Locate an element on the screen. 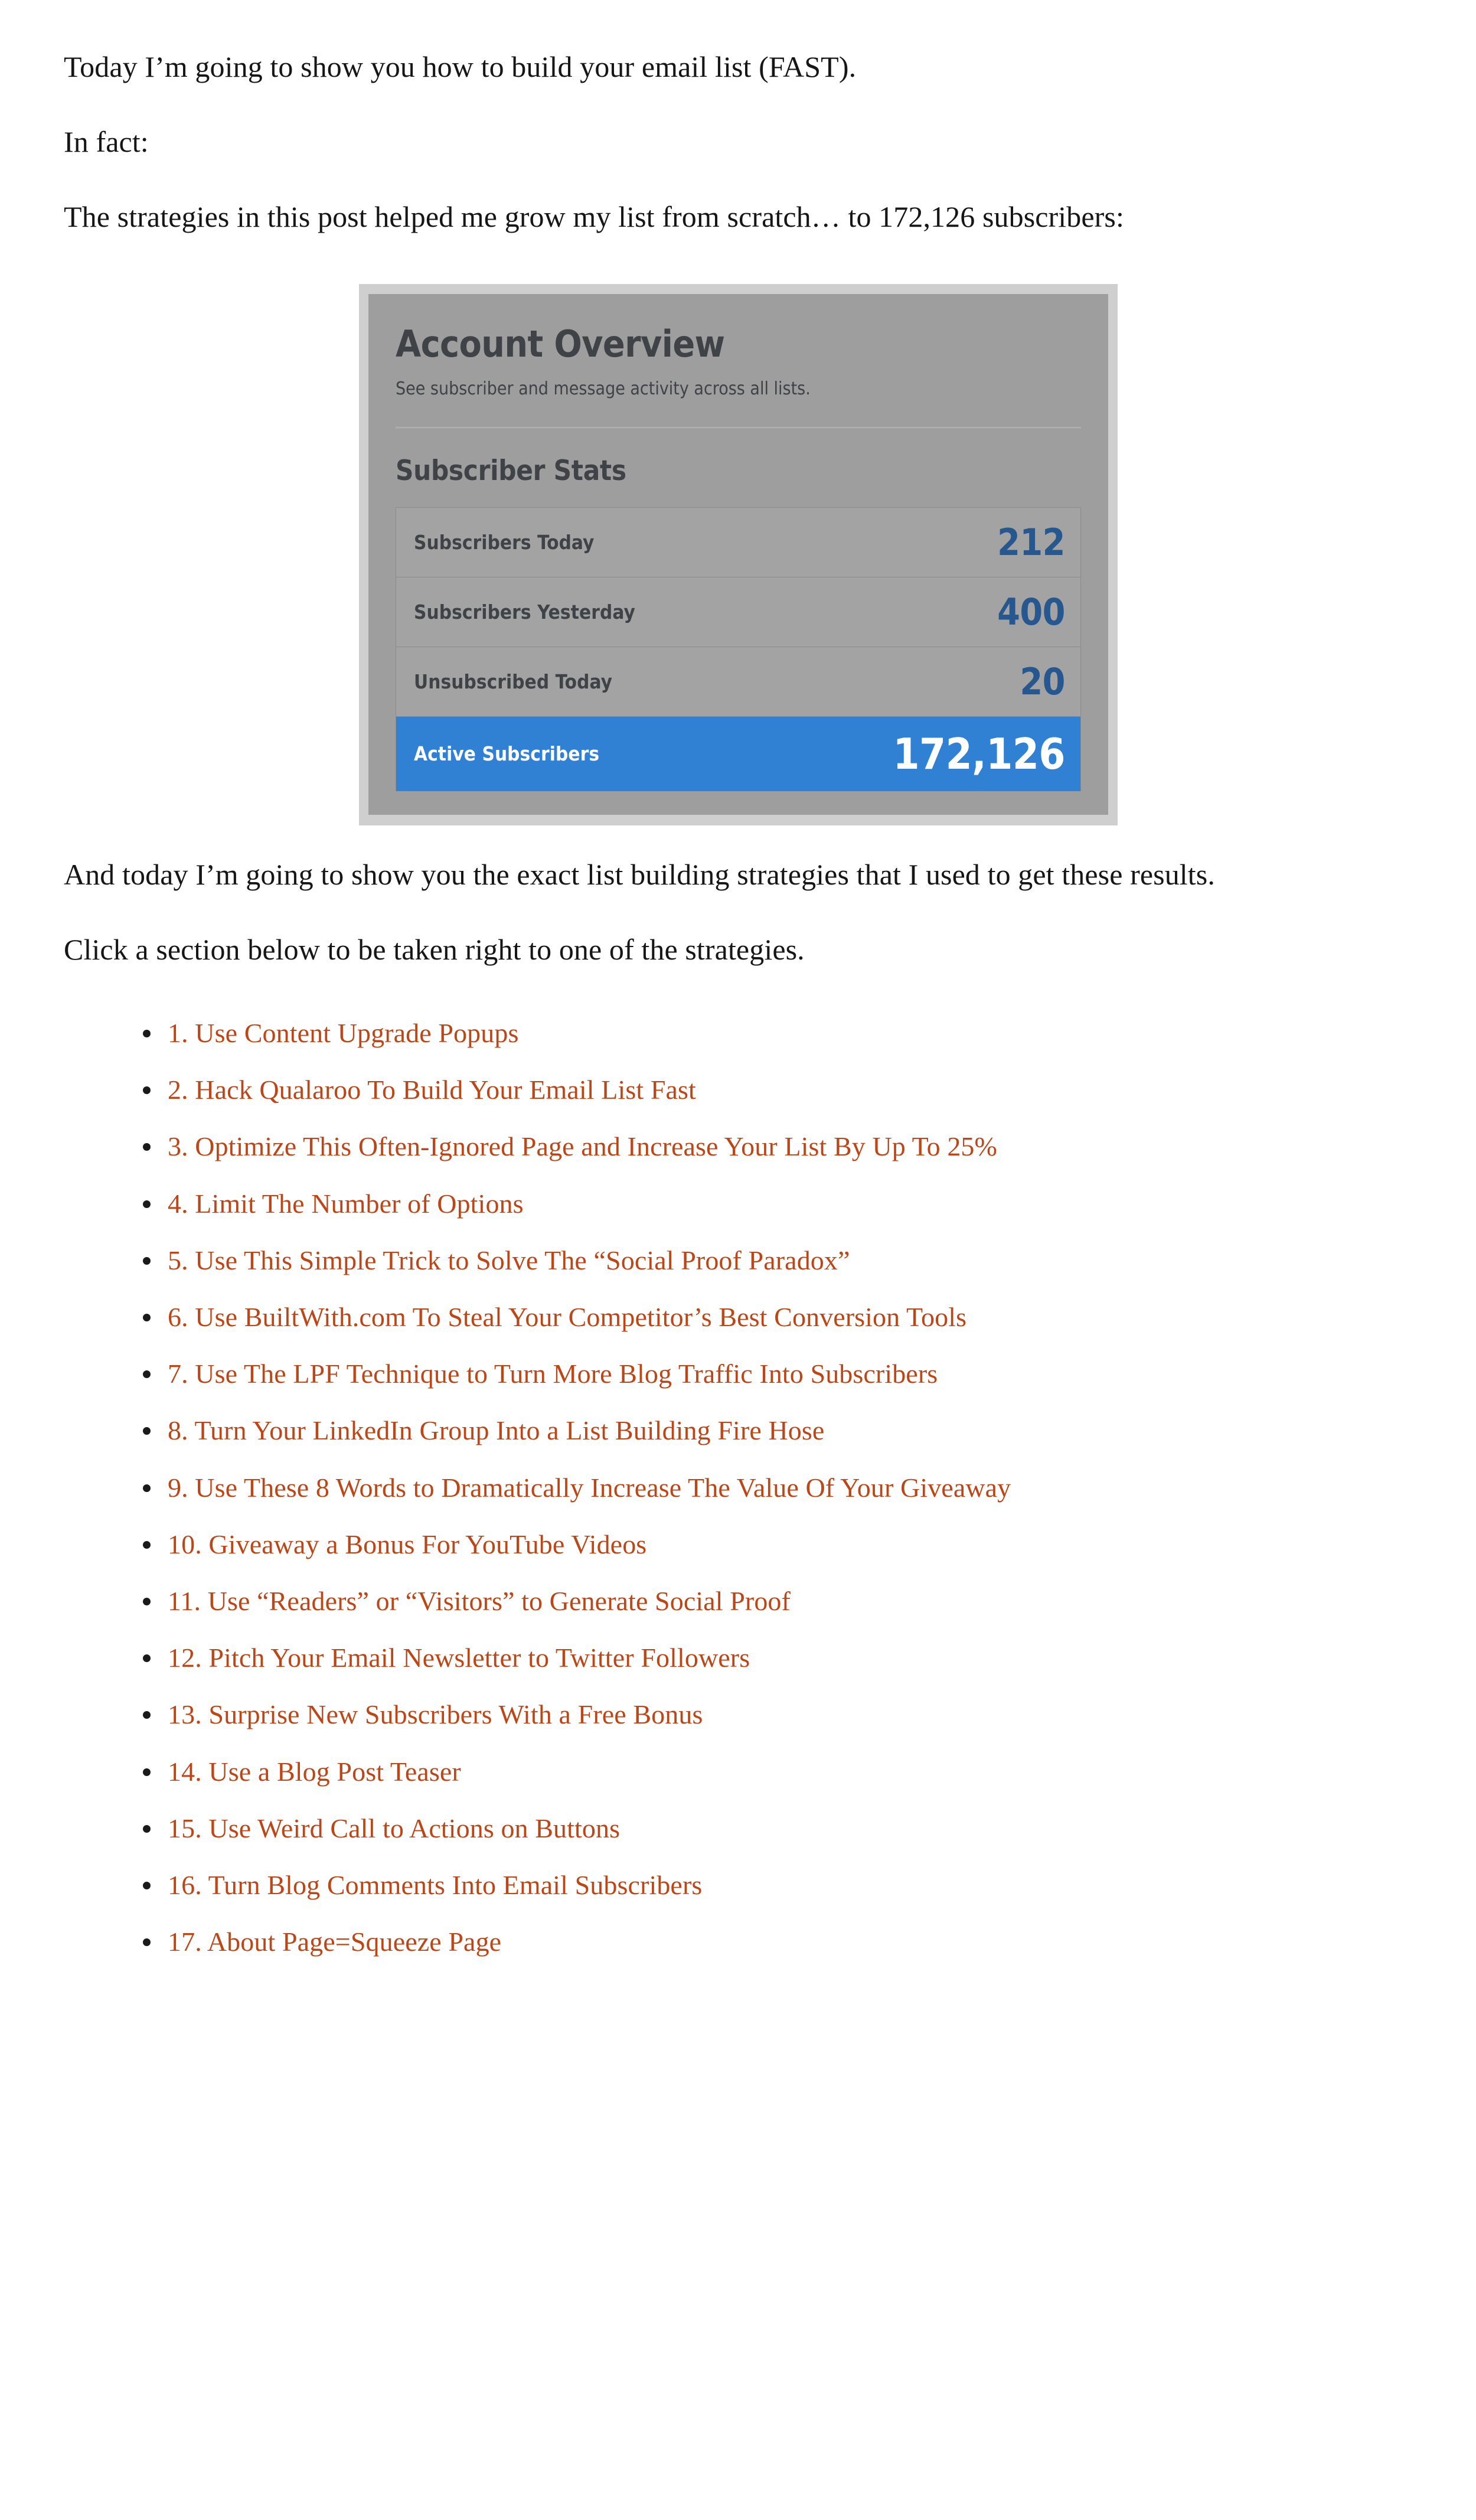 The width and height of the screenshot is (1476, 2520). strategy-link-17: 17. About Page=Squeeze Page is located at coordinates (335, 1942).